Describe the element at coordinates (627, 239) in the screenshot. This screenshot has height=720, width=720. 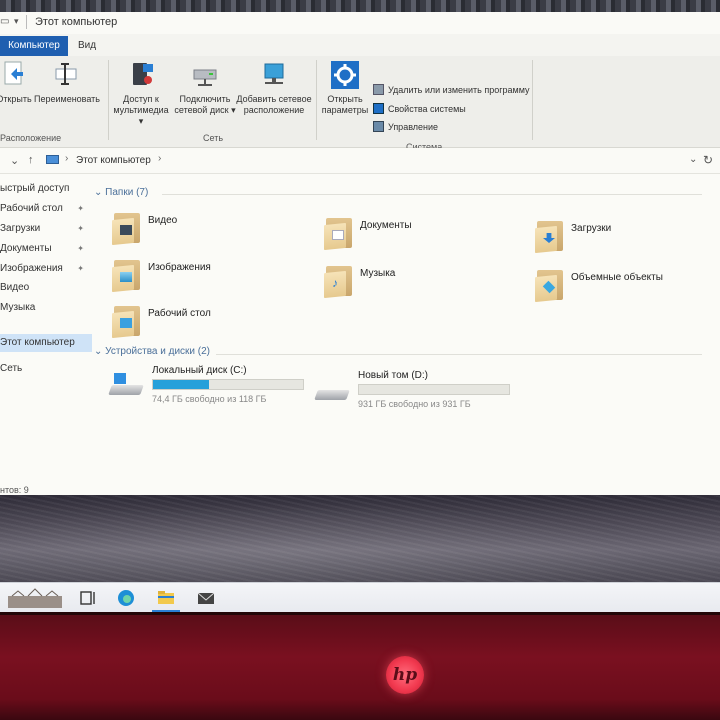
I see `folder-downloads: Загрузки` at that location.